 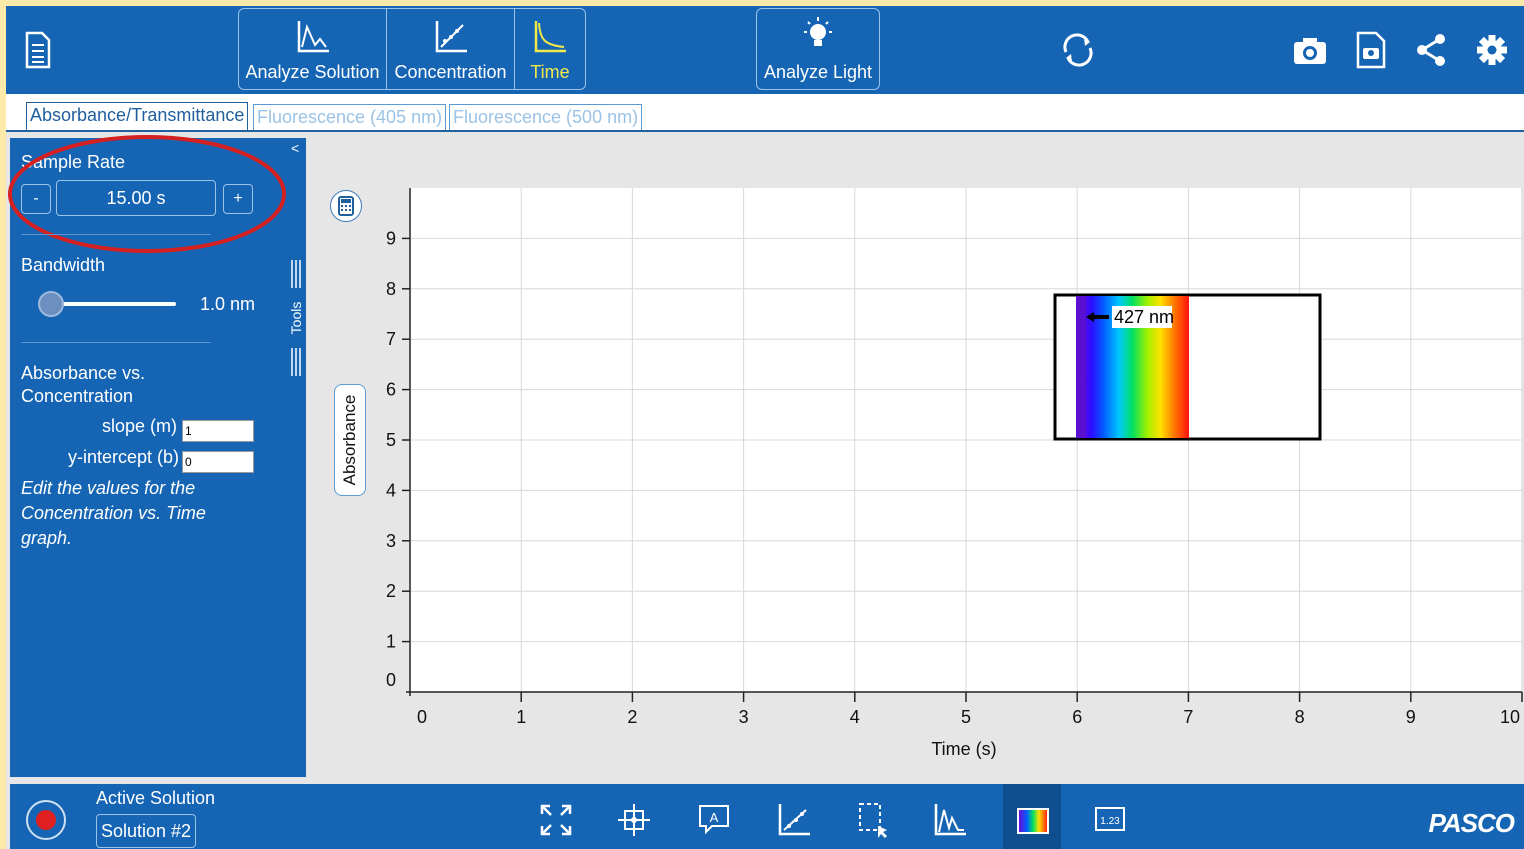 What do you see at coordinates (113, 513) in the screenshot?
I see `edit-hint-line: Concentration vs. Time` at bounding box center [113, 513].